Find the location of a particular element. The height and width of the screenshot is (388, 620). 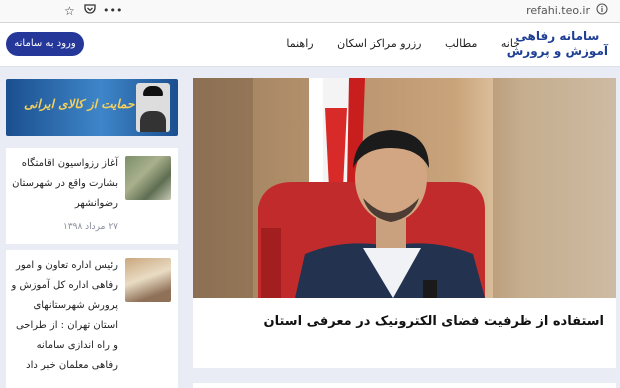

info-icon is located at coordinates (602, 11).